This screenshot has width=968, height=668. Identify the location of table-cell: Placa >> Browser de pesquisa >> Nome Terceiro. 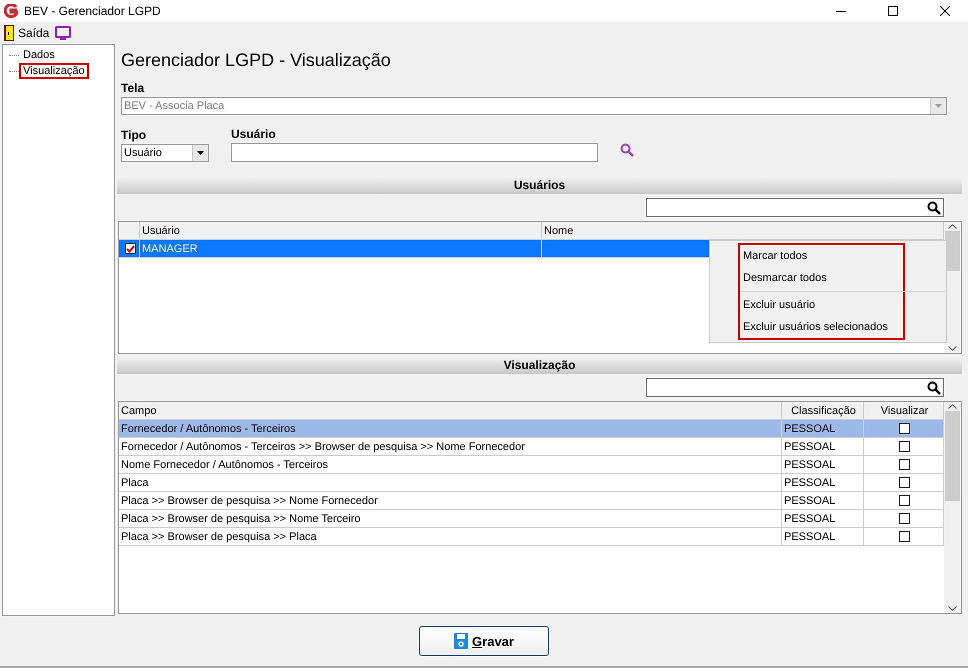
(450, 518).